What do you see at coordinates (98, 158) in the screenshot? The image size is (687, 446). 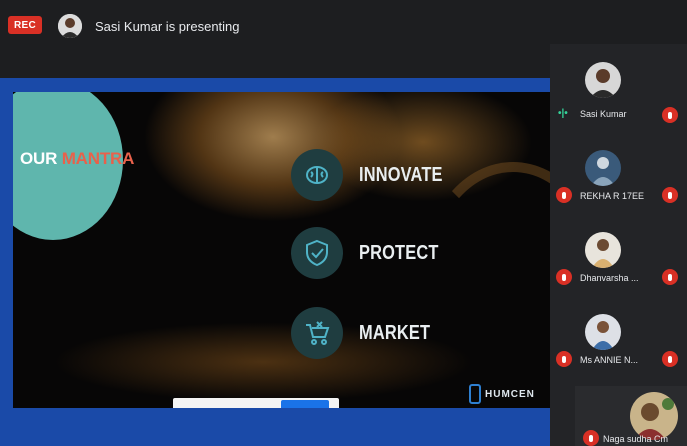 I see `mantra-word-mantra: MANTRA` at bounding box center [98, 158].